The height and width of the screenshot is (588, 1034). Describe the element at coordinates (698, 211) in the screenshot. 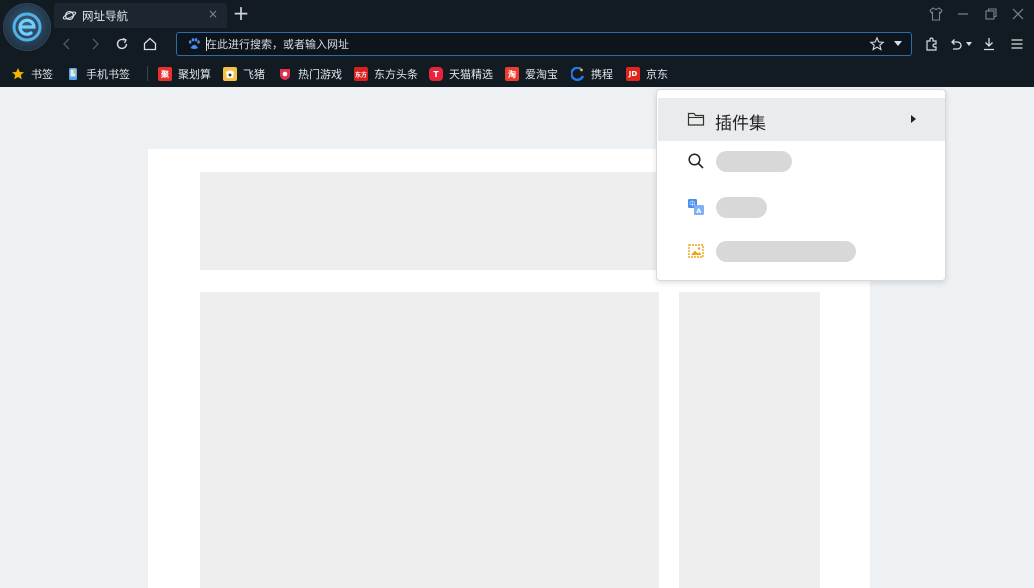

I see `svg-text: A` at that location.